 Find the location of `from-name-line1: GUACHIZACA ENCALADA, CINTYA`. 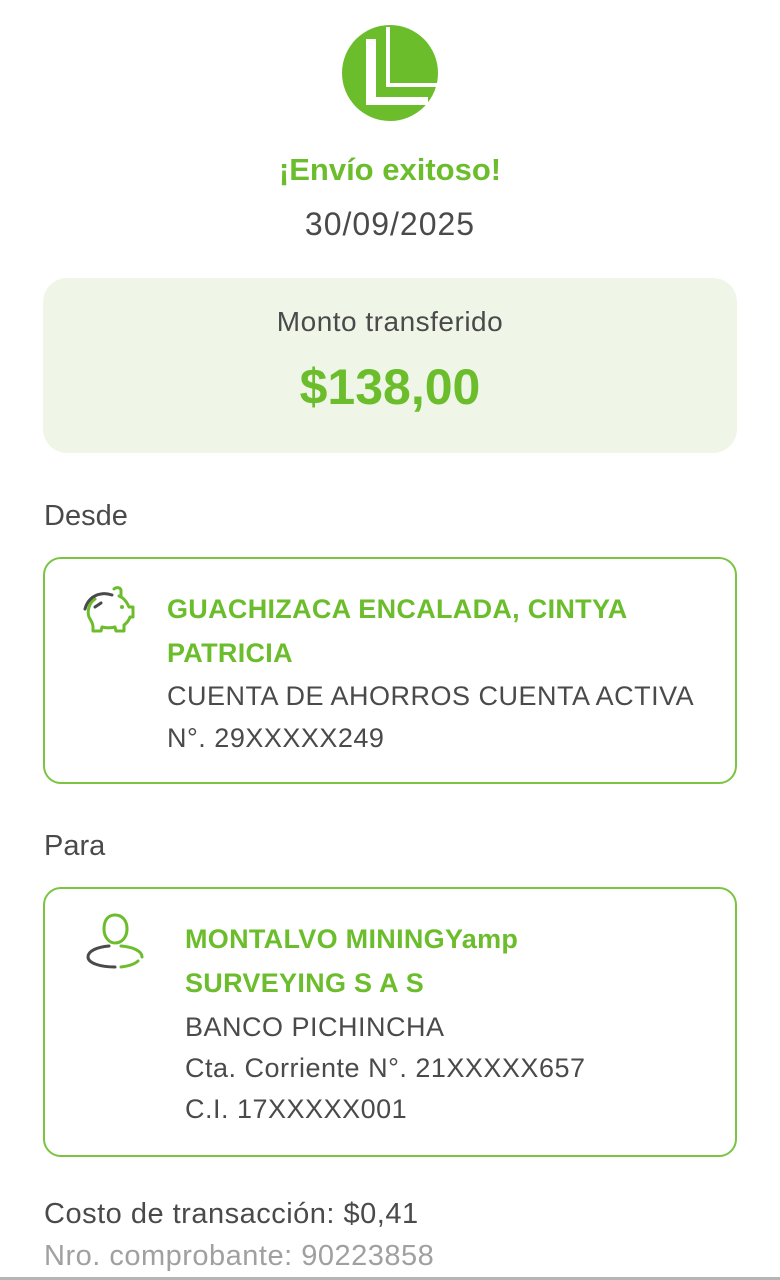

from-name-line1: GUACHIZACA ENCALADA, CINTYA is located at coordinates (397, 609).